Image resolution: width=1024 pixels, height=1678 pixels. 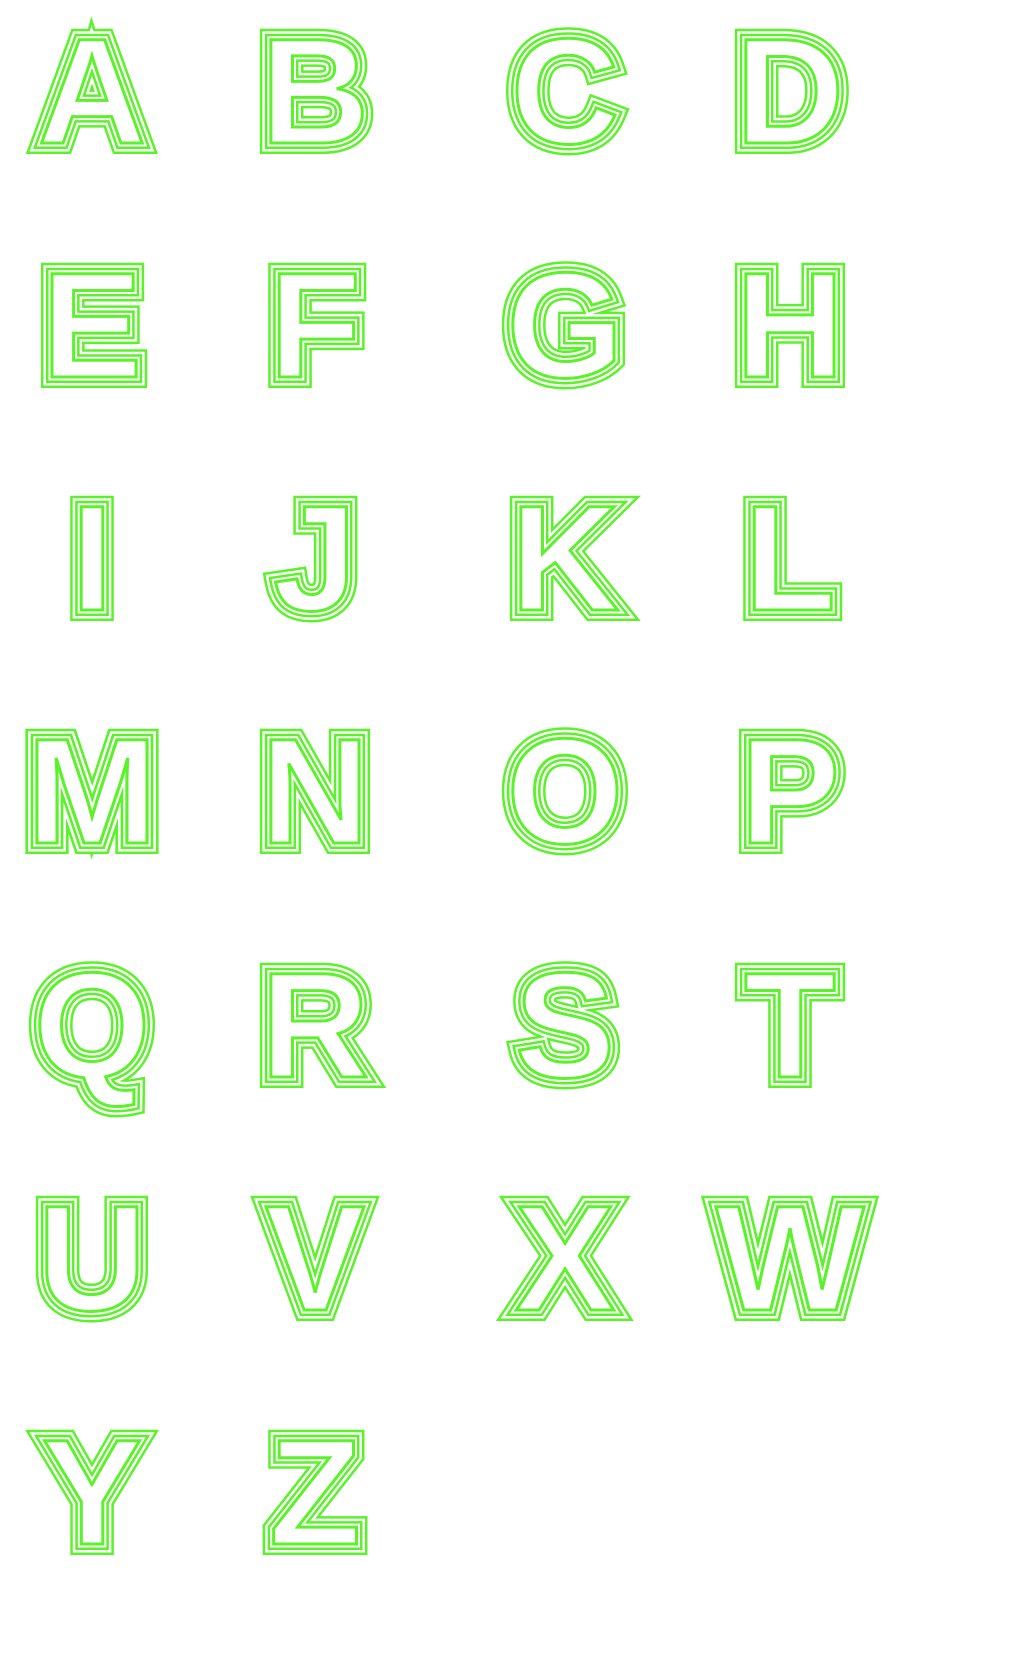 I want to click on letter-b: BBBBB, so click(x=315, y=93).